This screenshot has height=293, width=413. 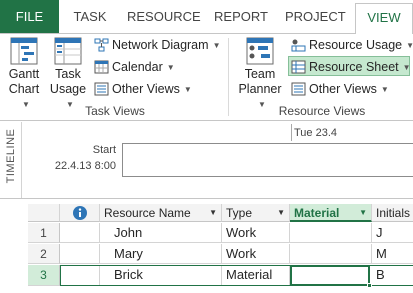 What do you see at coordinates (315, 16) in the screenshot?
I see `tab-project: PROJECT` at bounding box center [315, 16].